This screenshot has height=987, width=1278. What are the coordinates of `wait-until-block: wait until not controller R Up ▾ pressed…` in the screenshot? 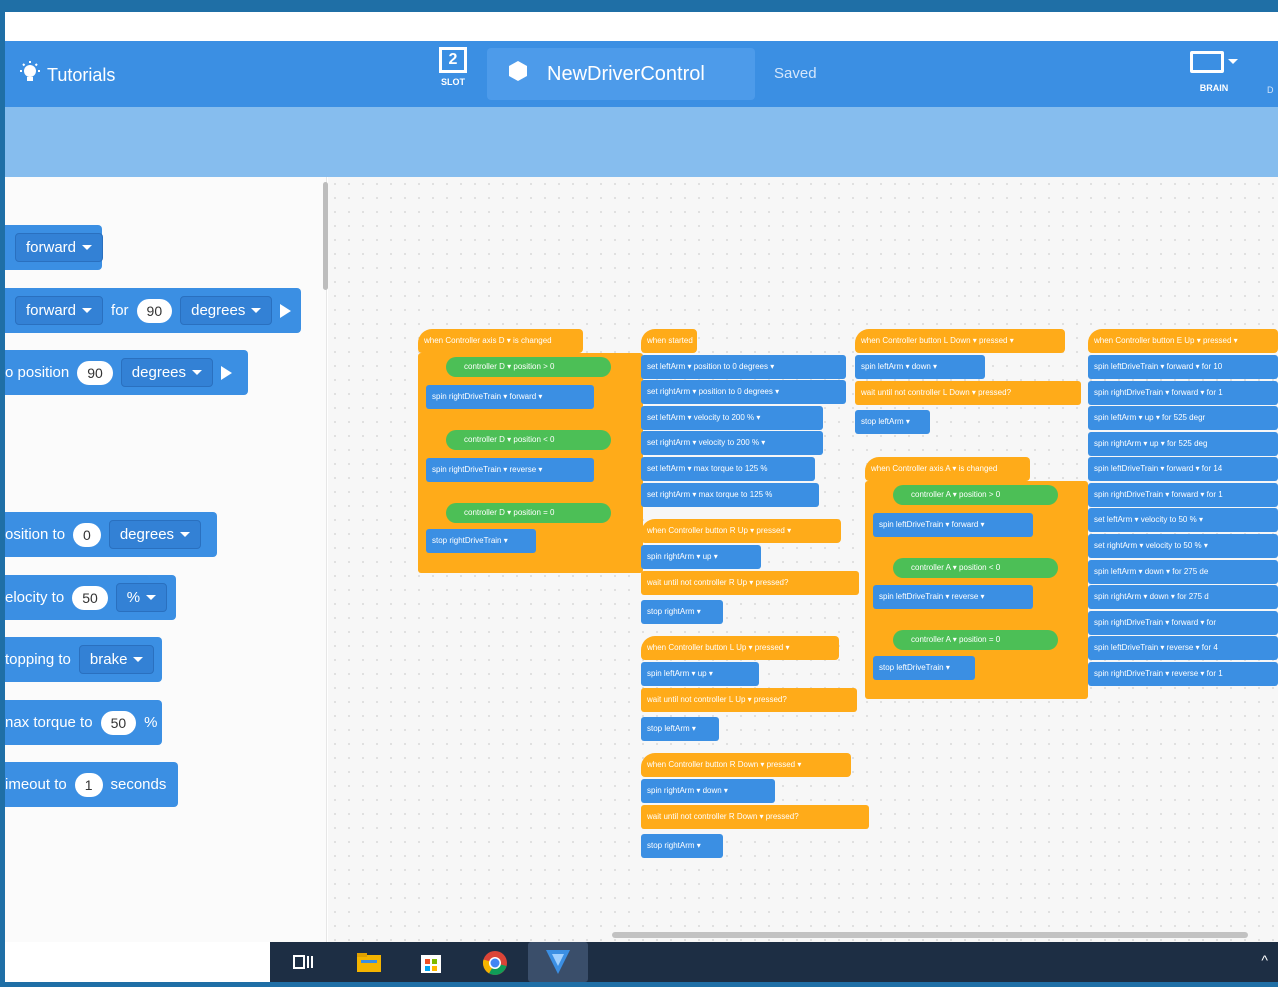 It's located at (750, 583).